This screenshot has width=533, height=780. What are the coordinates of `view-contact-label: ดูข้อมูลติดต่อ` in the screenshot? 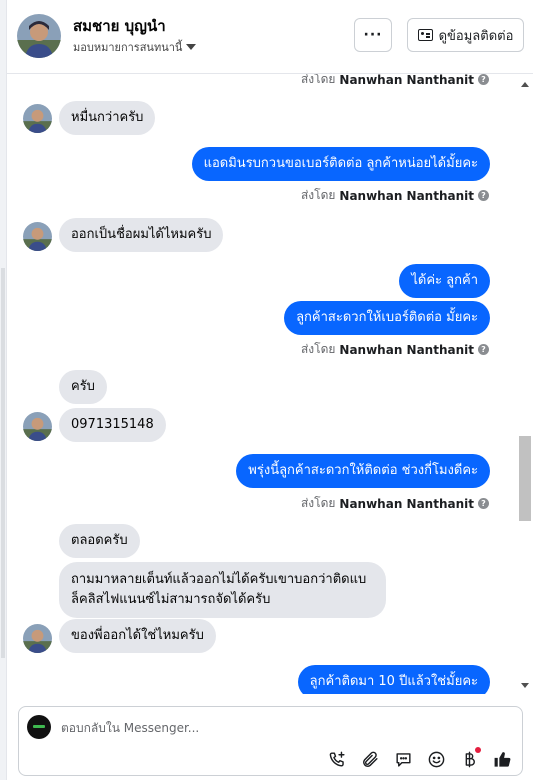 It's located at (476, 36).